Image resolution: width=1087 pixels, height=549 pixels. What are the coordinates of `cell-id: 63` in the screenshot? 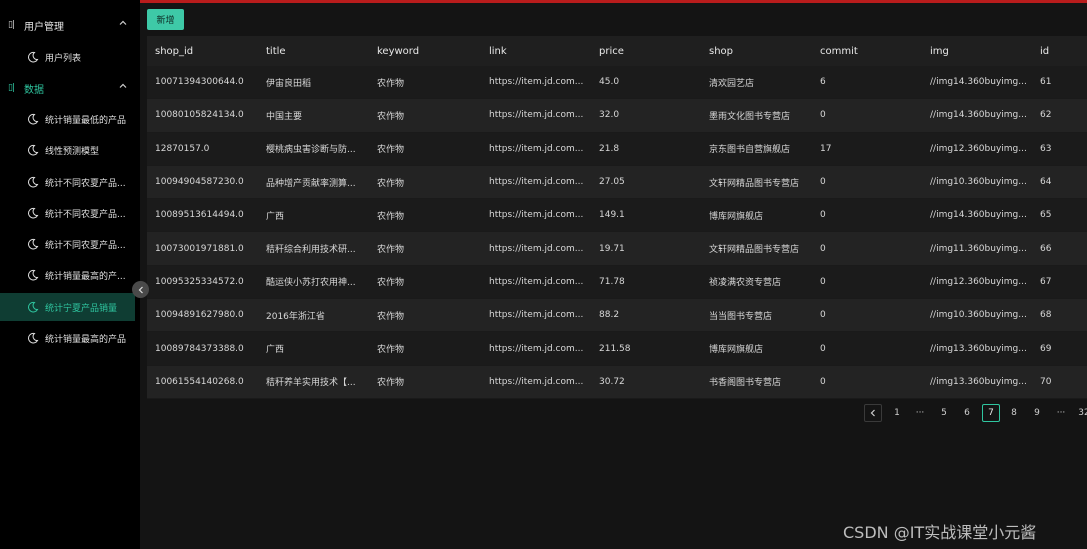 It's located at (1046, 148).